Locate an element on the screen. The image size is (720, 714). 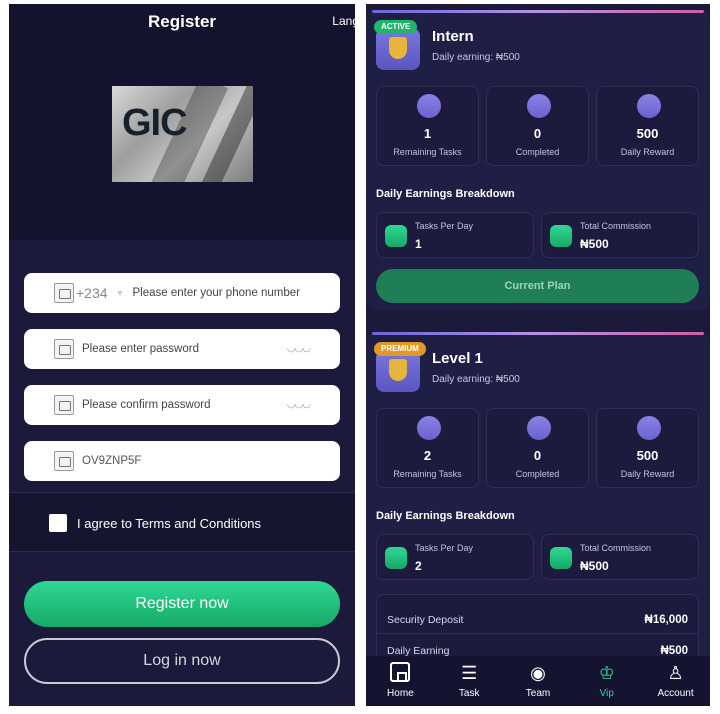
status-badge: PREMIUM is located at coordinates (400, 349).